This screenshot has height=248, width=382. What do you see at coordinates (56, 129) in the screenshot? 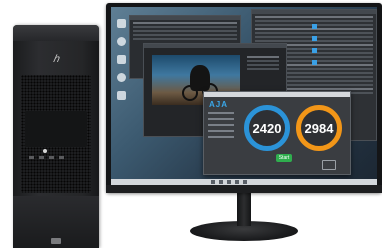
I see `tower-drive-bay` at bounding box center [56, 129].